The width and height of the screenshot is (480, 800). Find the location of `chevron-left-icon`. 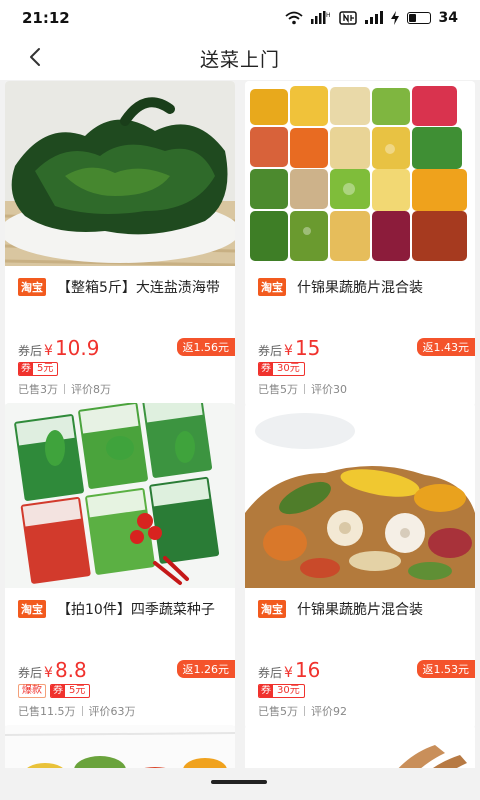

chevron-left-icon is located at coordinates (35, 57).